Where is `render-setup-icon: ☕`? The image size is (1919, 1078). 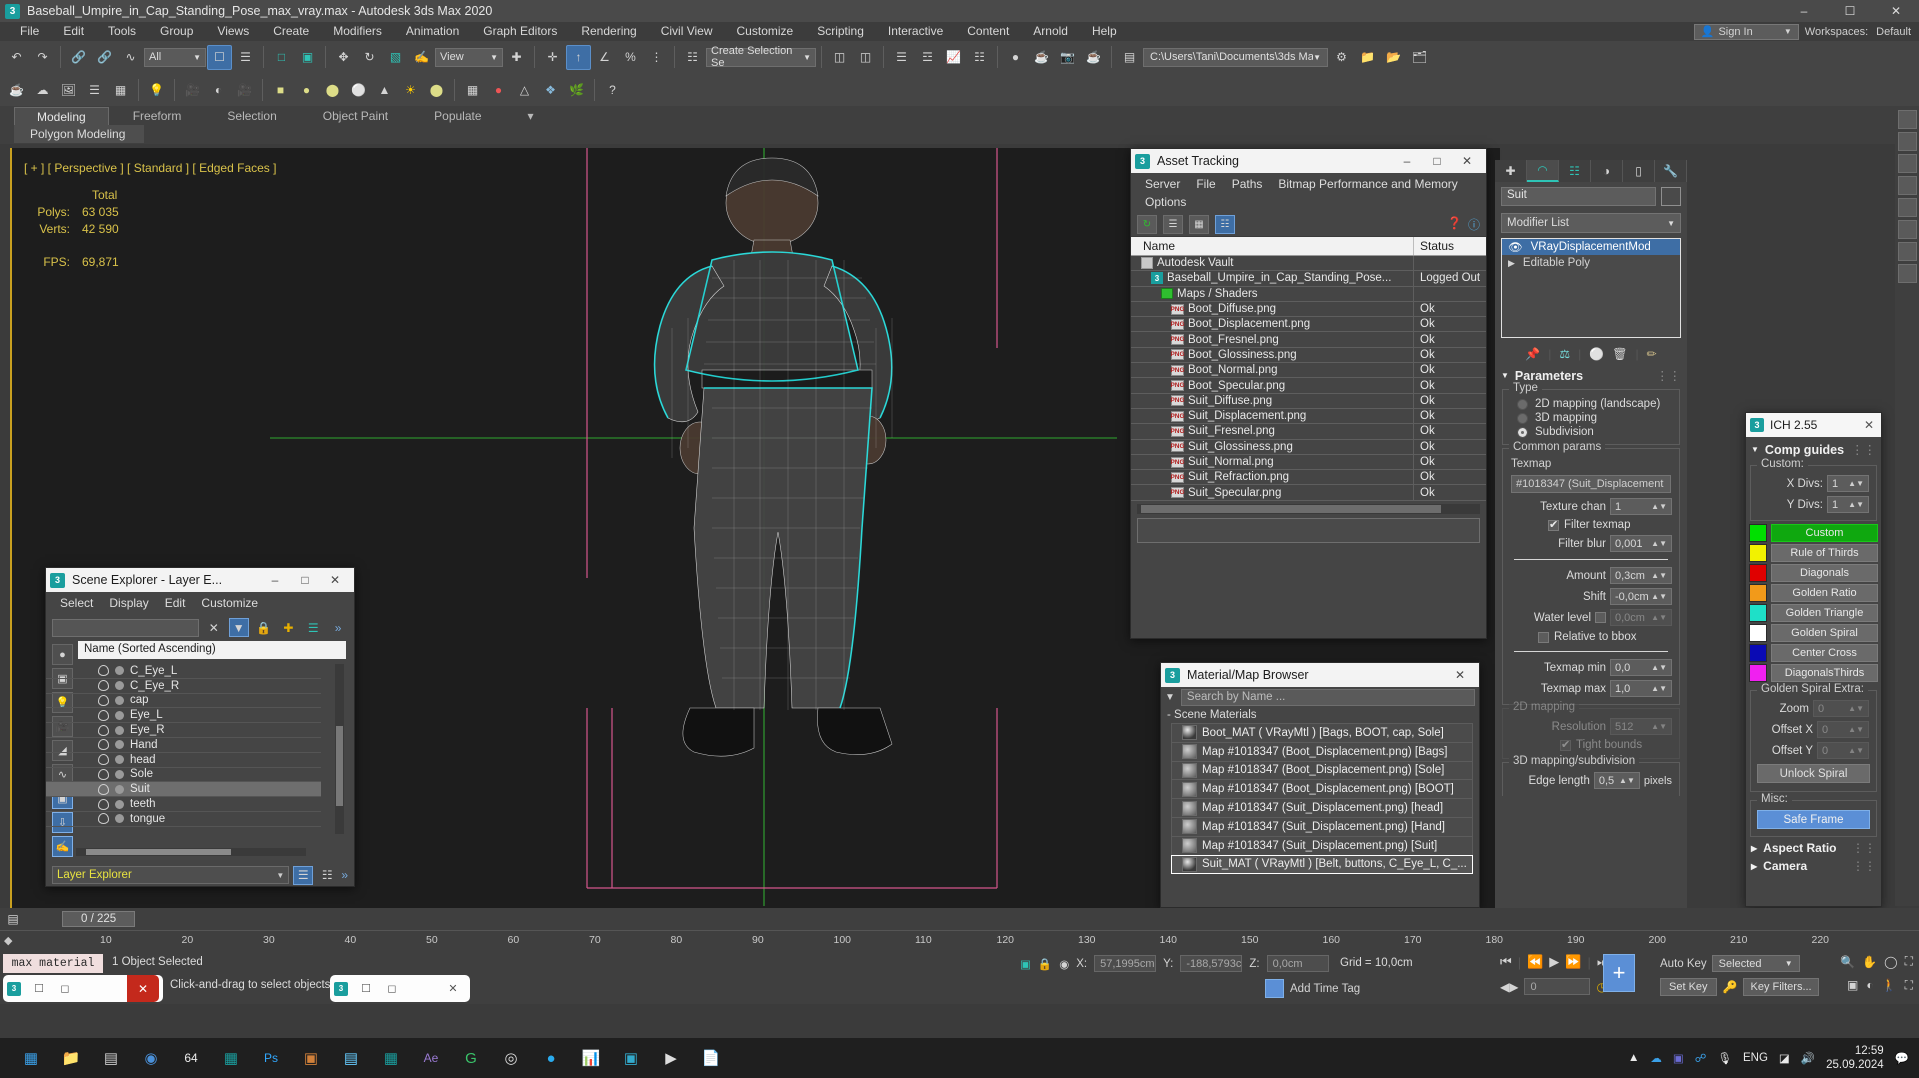 render-setup-icon: ☕ is located at coordinates (1041, 57).